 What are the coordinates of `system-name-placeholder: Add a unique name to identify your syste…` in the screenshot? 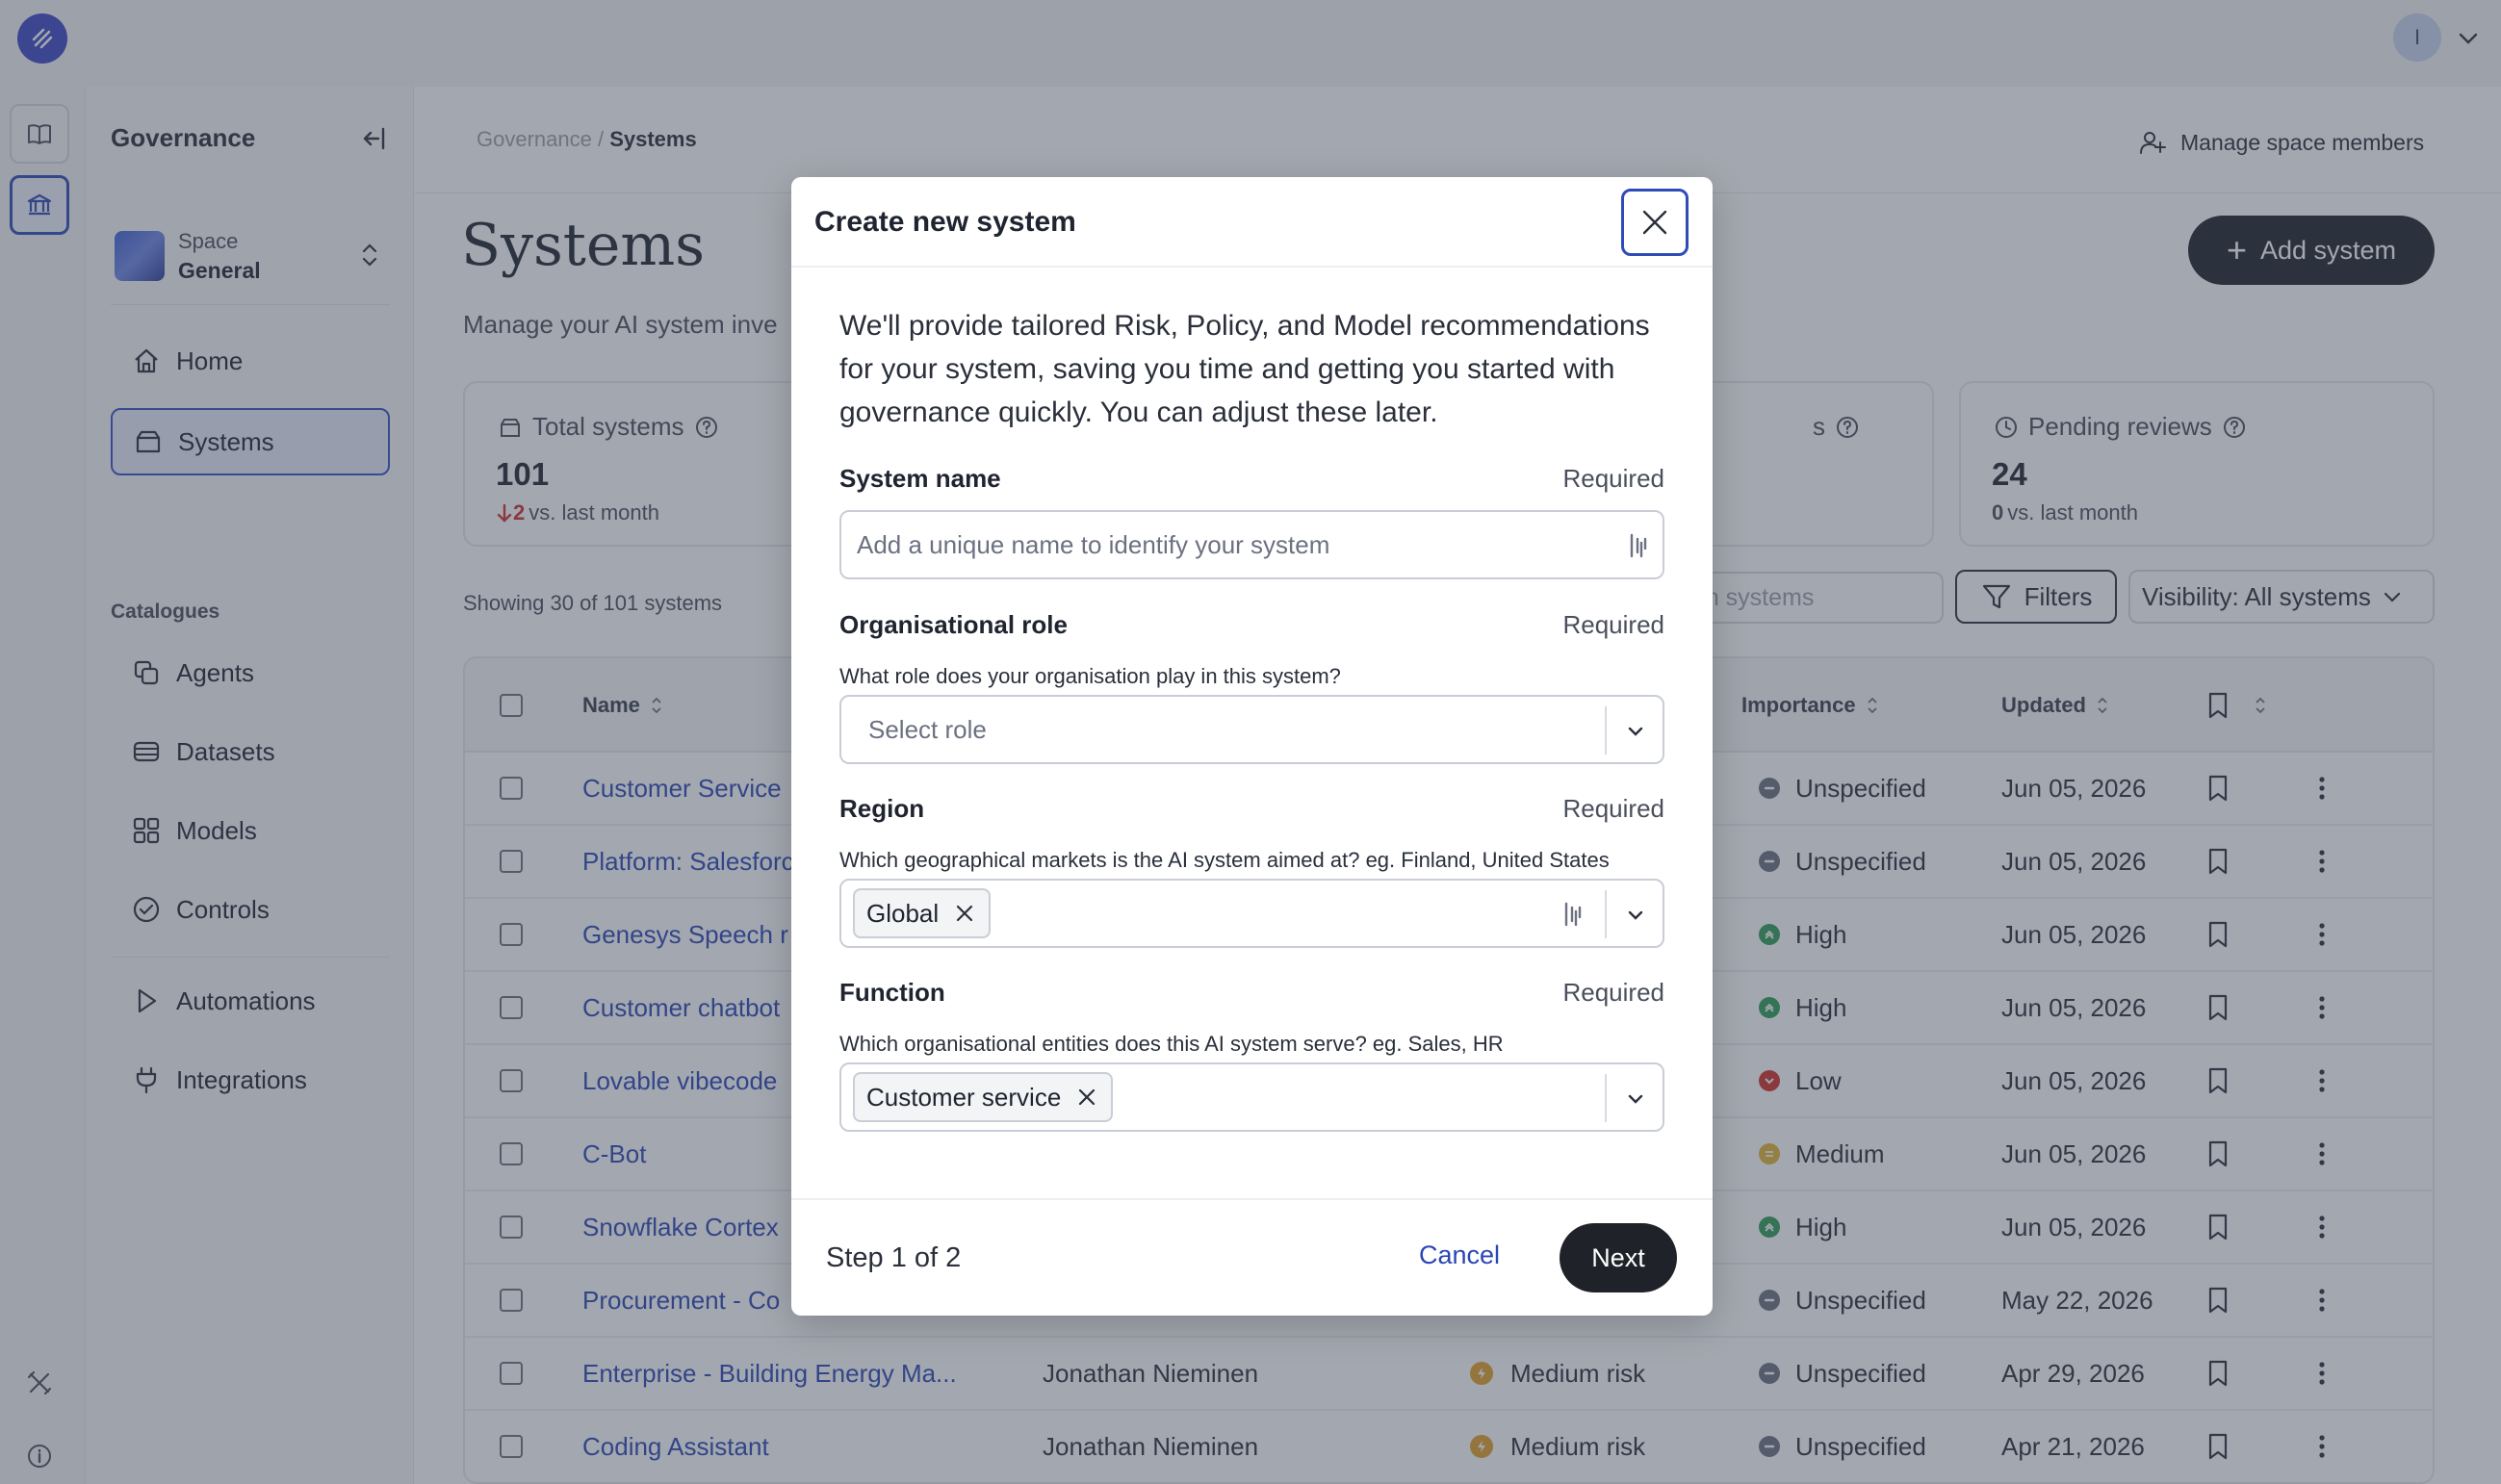 It's located at (1093, 544).